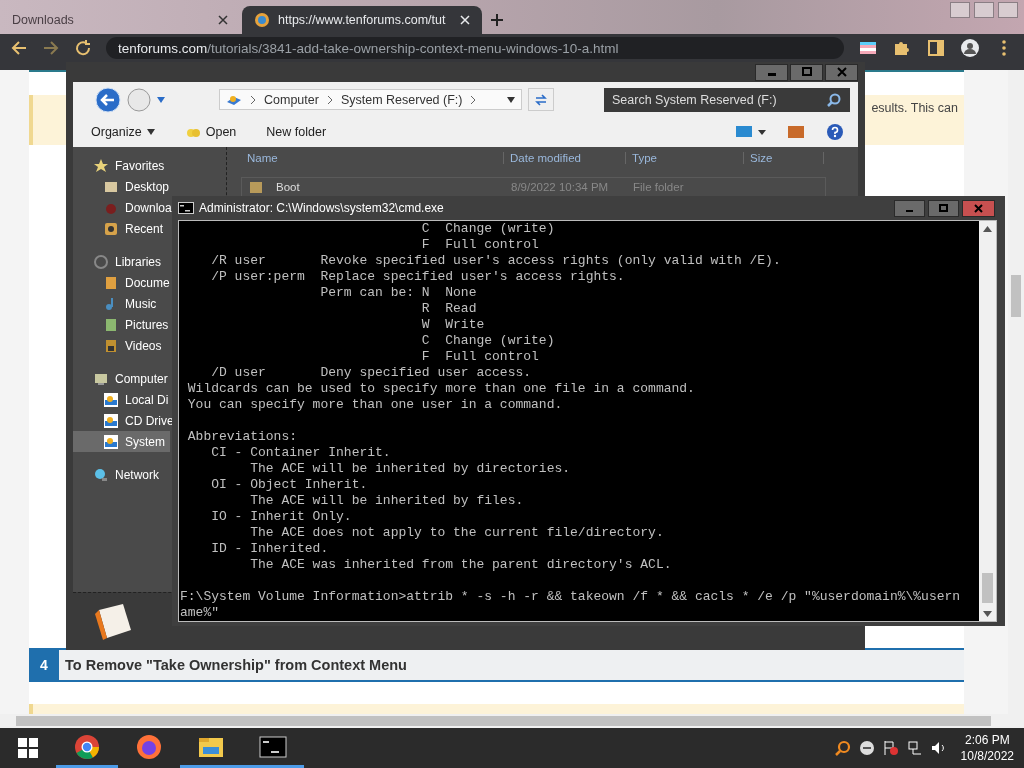  Describe the element at coordinates (111, 324) in the screenshot. I see `pictures-icon` at that location.